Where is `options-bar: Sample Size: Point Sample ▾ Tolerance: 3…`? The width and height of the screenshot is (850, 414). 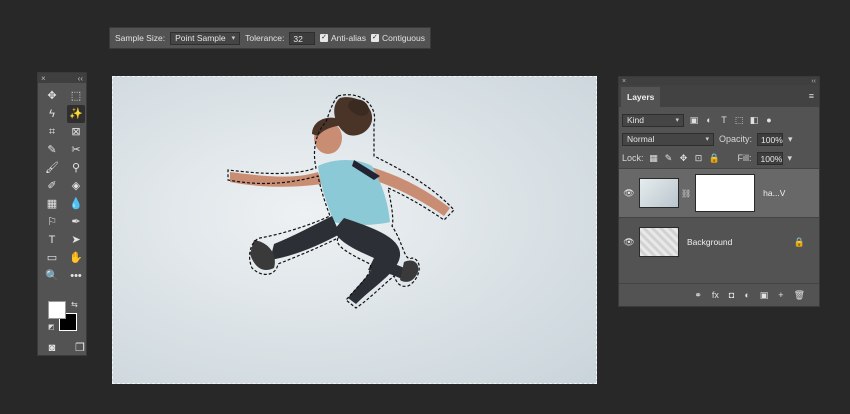 options-bar: Sample Size: Point Sample ▾ Tolerance: 3… is located at coordinates (270, 38).